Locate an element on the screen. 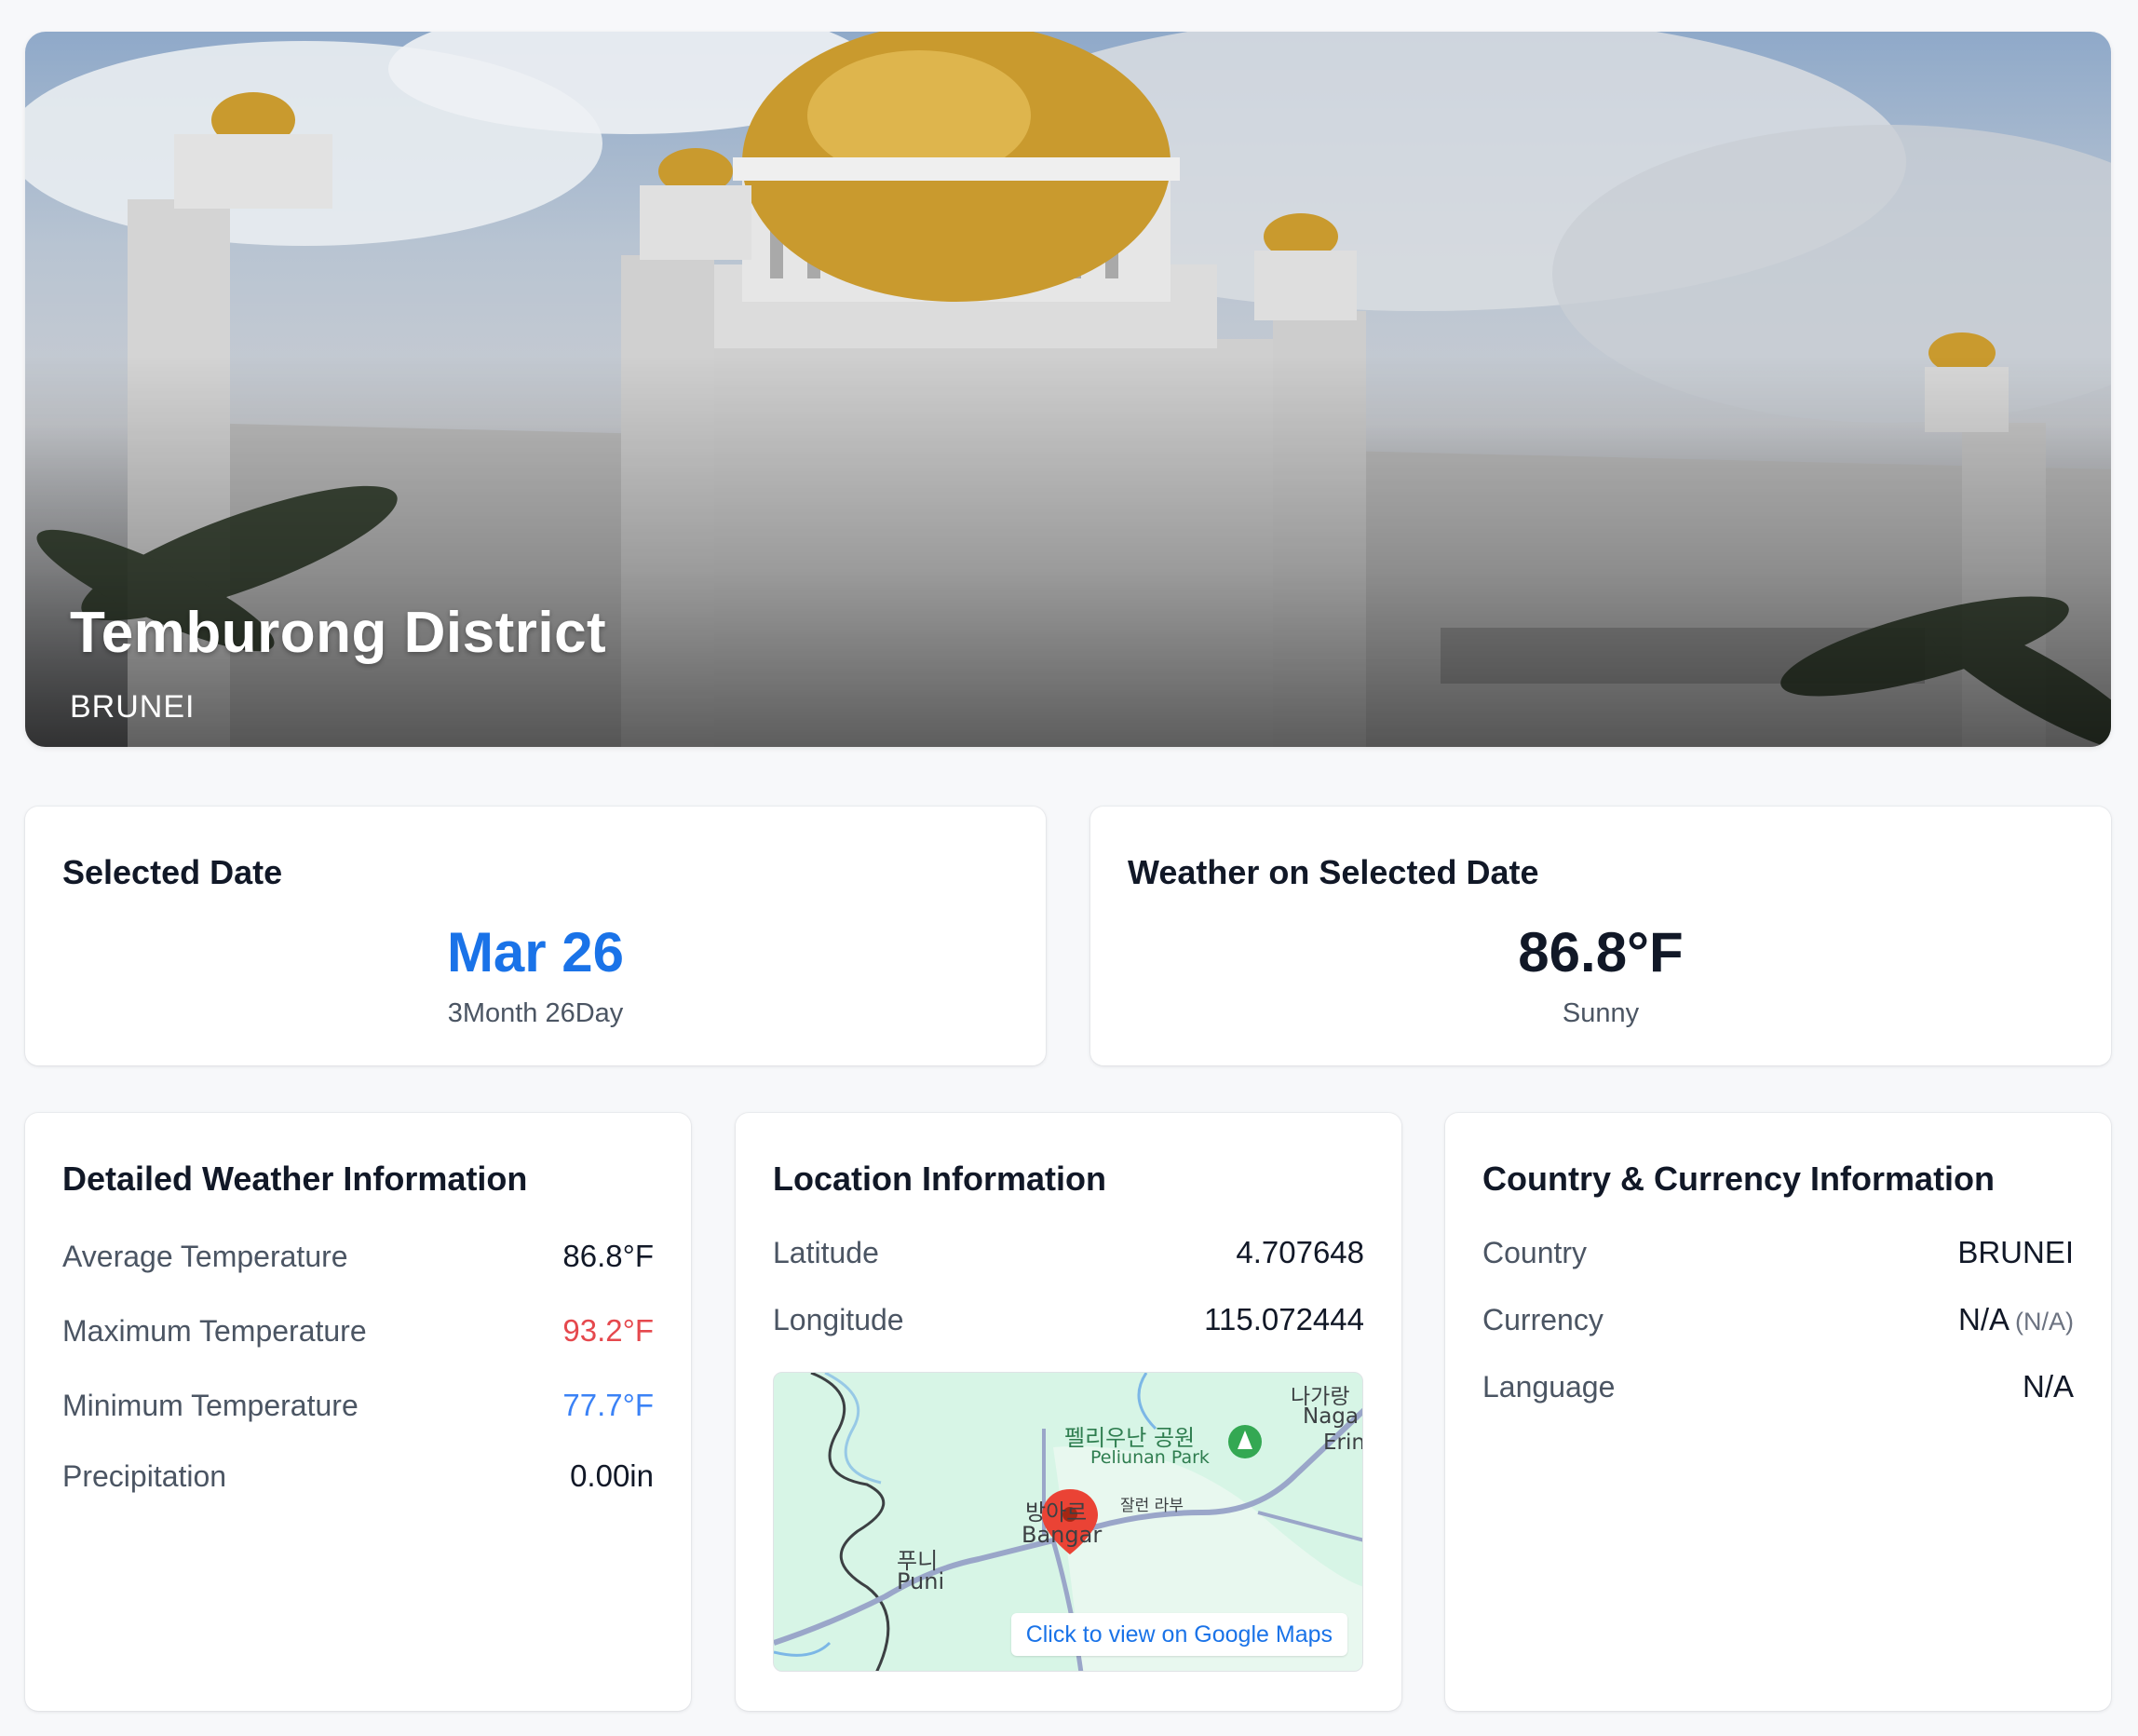 Image resolution: width=2138 pixels, height=1736 pixels. row-label: Precipitation is located at coordinates (144, 1475).